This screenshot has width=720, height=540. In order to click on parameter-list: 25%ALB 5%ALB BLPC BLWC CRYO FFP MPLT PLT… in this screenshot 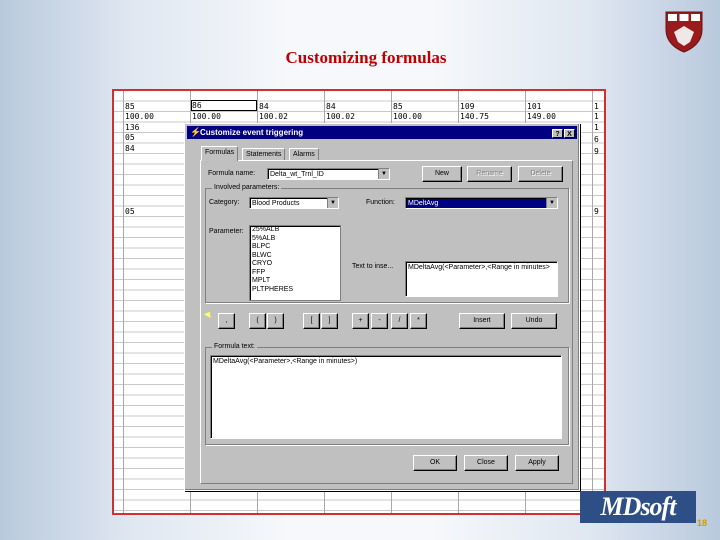, I will do `click(295, 263)`.